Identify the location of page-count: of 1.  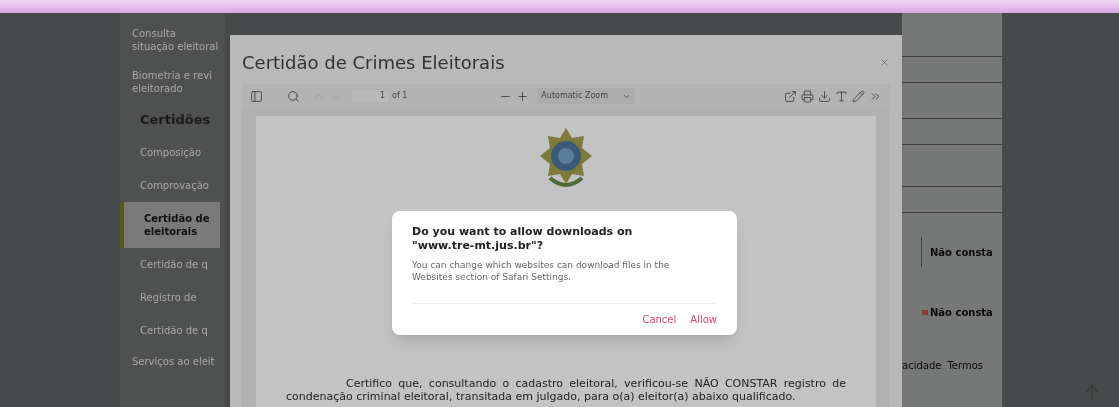
(400, 96).